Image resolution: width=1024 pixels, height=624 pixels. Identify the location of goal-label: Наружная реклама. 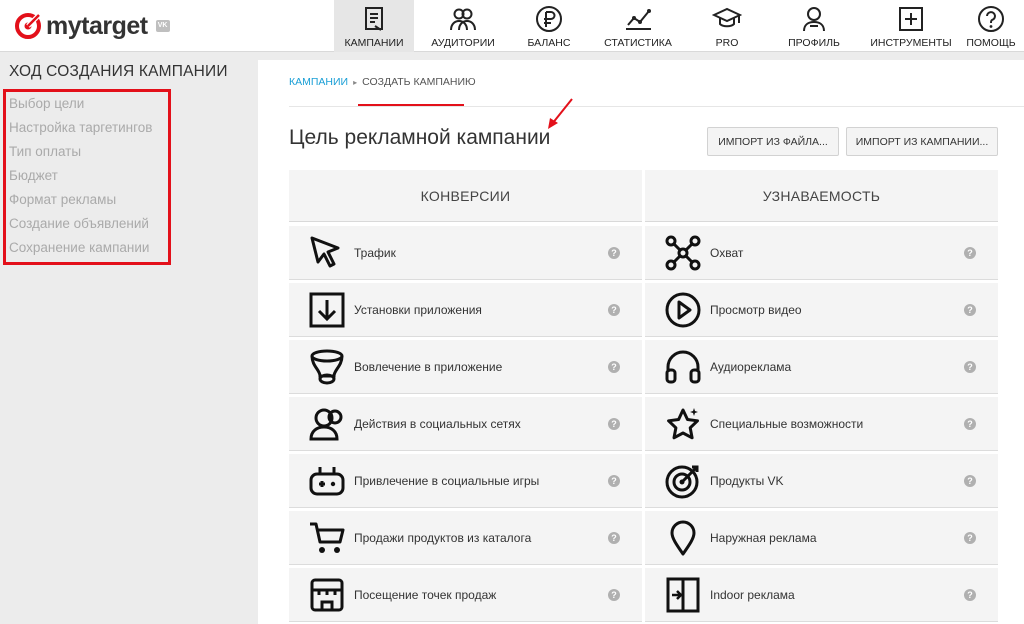
(763, 537).